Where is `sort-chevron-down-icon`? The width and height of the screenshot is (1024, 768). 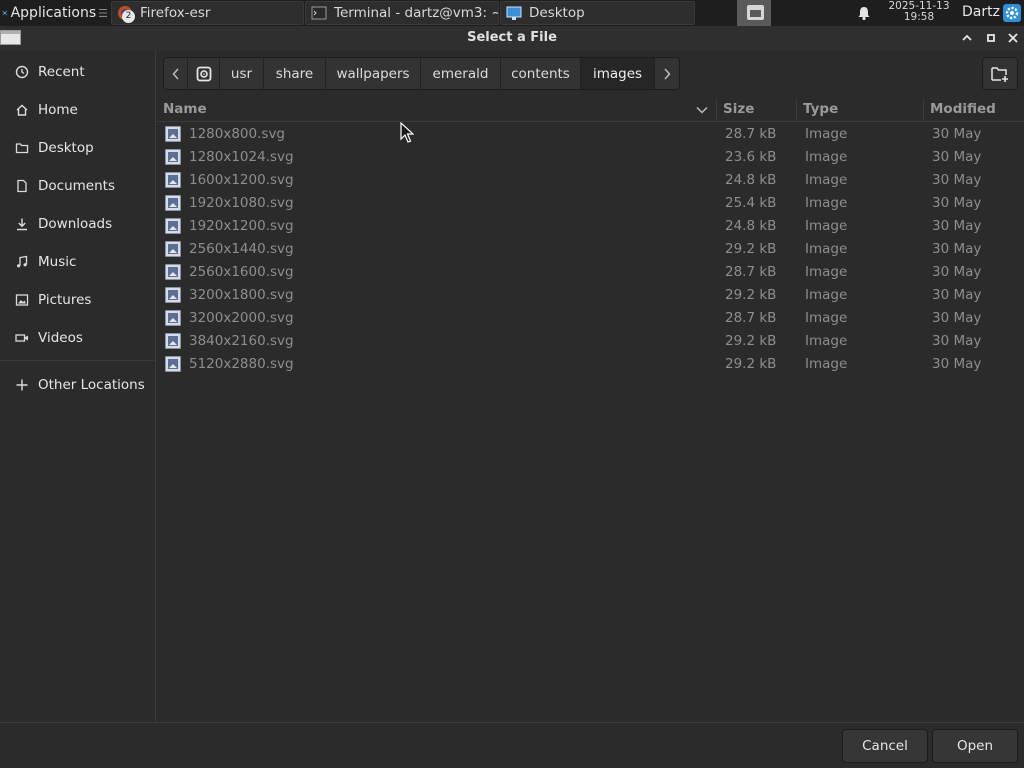 sort-chevron-down-icon is located at coordinates (702, 110).